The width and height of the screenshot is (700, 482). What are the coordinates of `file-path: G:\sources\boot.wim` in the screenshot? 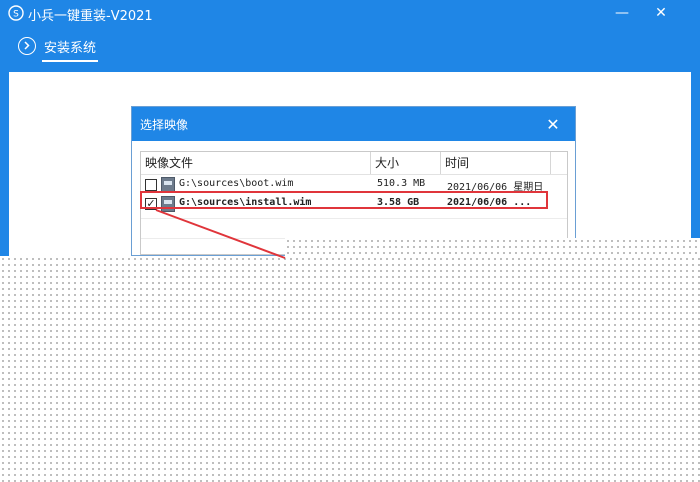 It's located at (236, 183).